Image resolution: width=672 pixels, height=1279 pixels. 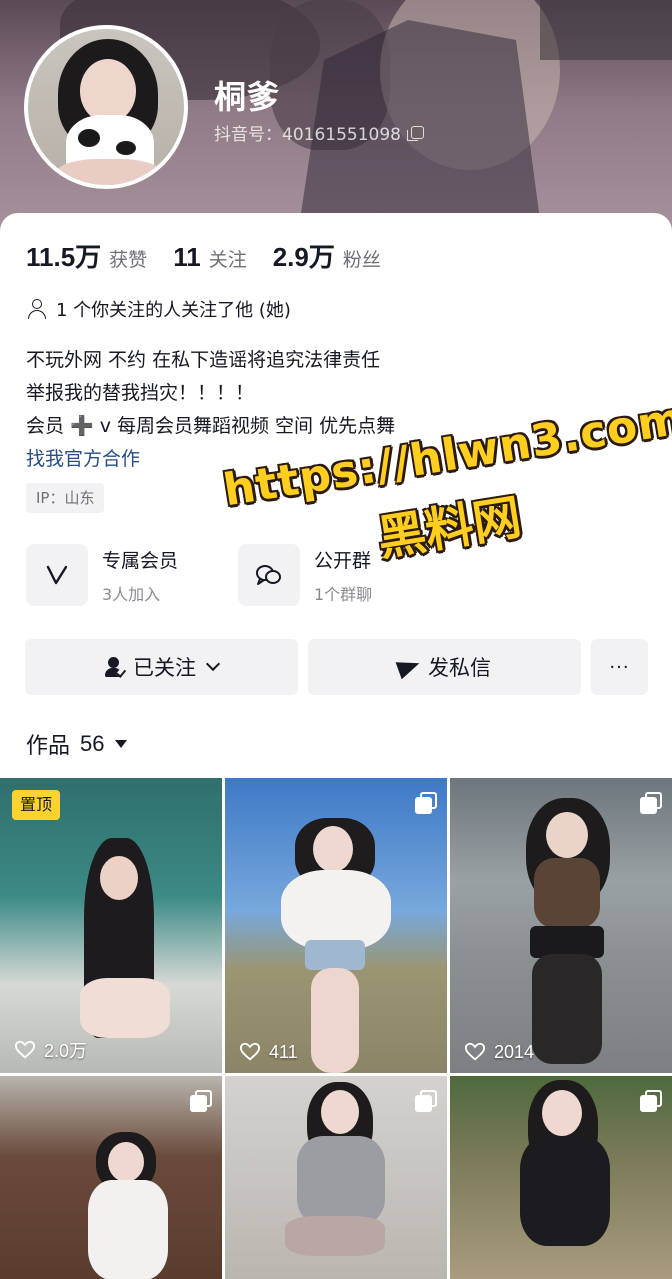 I want to click on feature-subtitle: 3人加入, so click(x=131, y=594).